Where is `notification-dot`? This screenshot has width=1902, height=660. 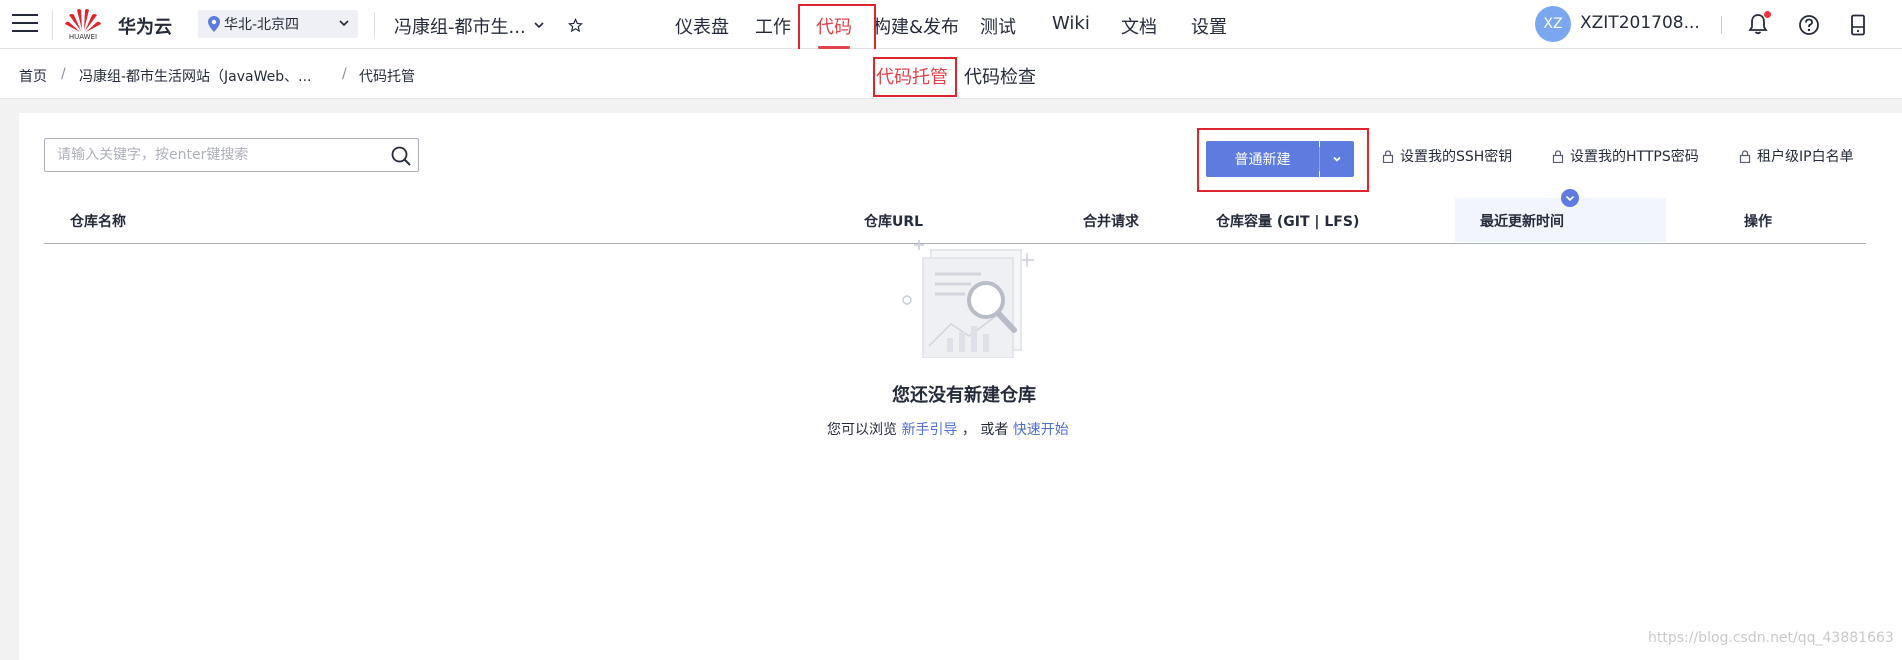
notification-dot is located at coordinates (1767, 14).